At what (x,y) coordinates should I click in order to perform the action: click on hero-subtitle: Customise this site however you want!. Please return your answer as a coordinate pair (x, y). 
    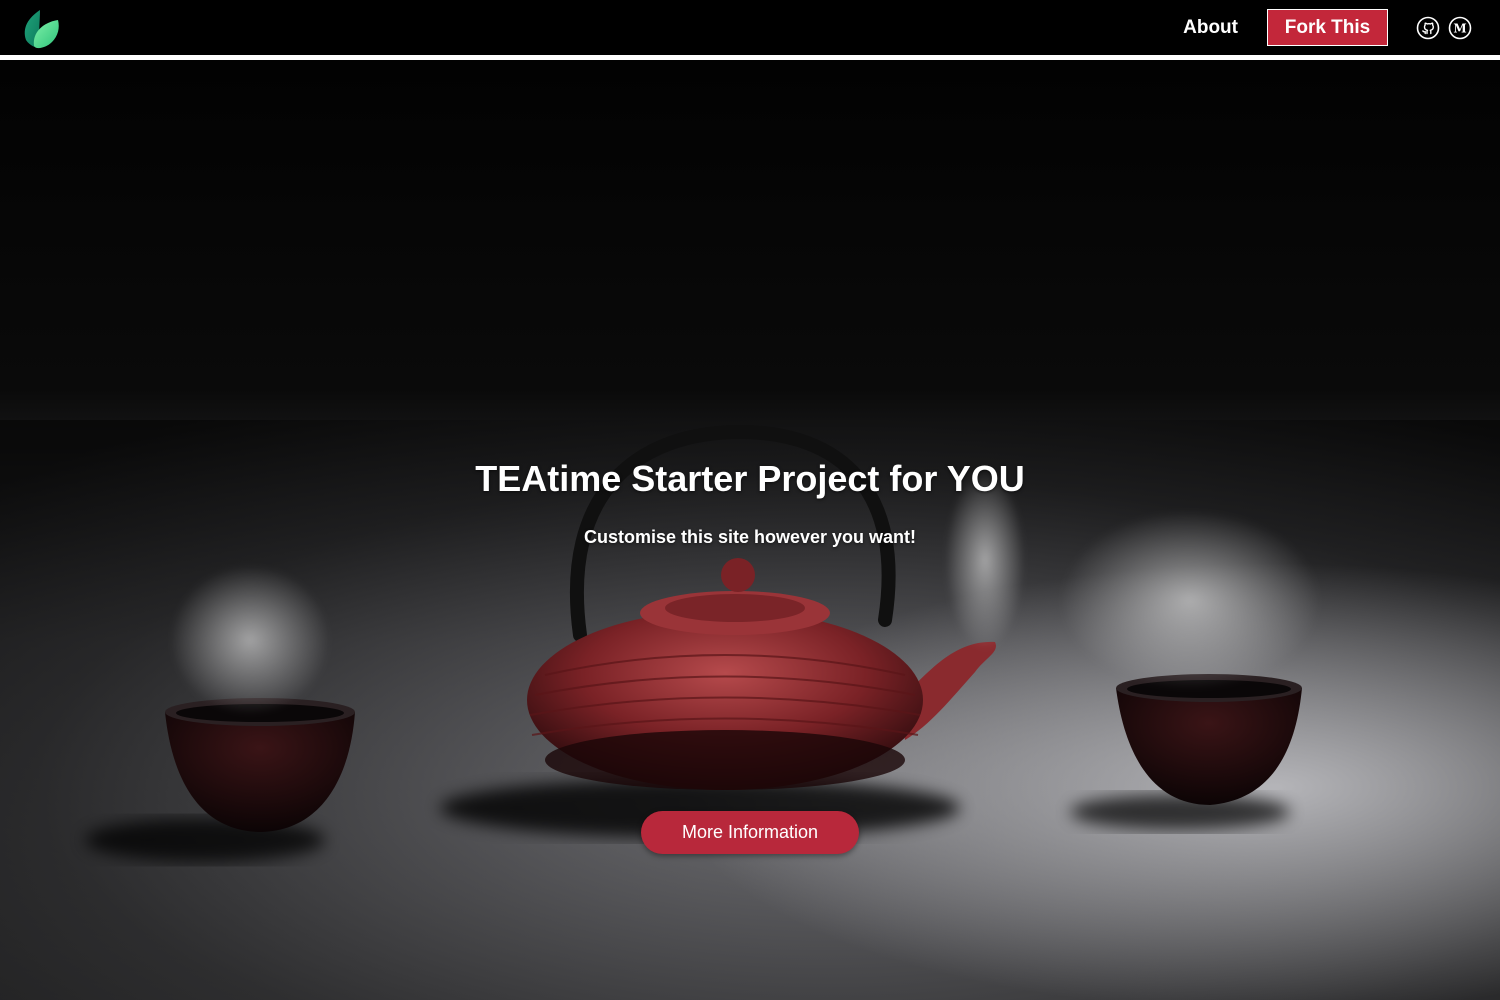
    Looking at the image, I should click on (750, 537).